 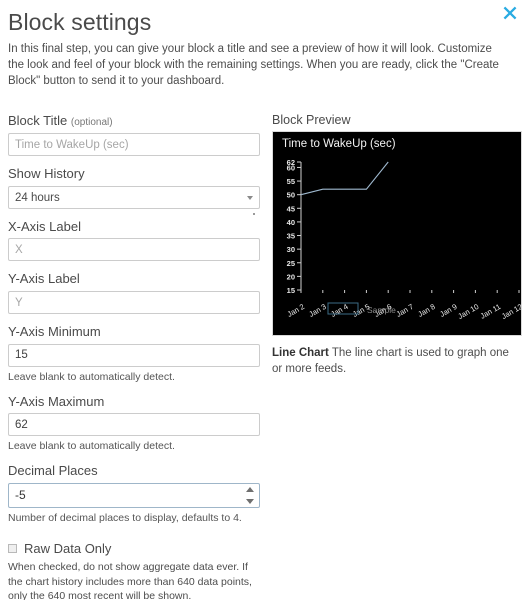 I want to click on show-history-select-wrap: 24 hours, so click(x=134, y=200).